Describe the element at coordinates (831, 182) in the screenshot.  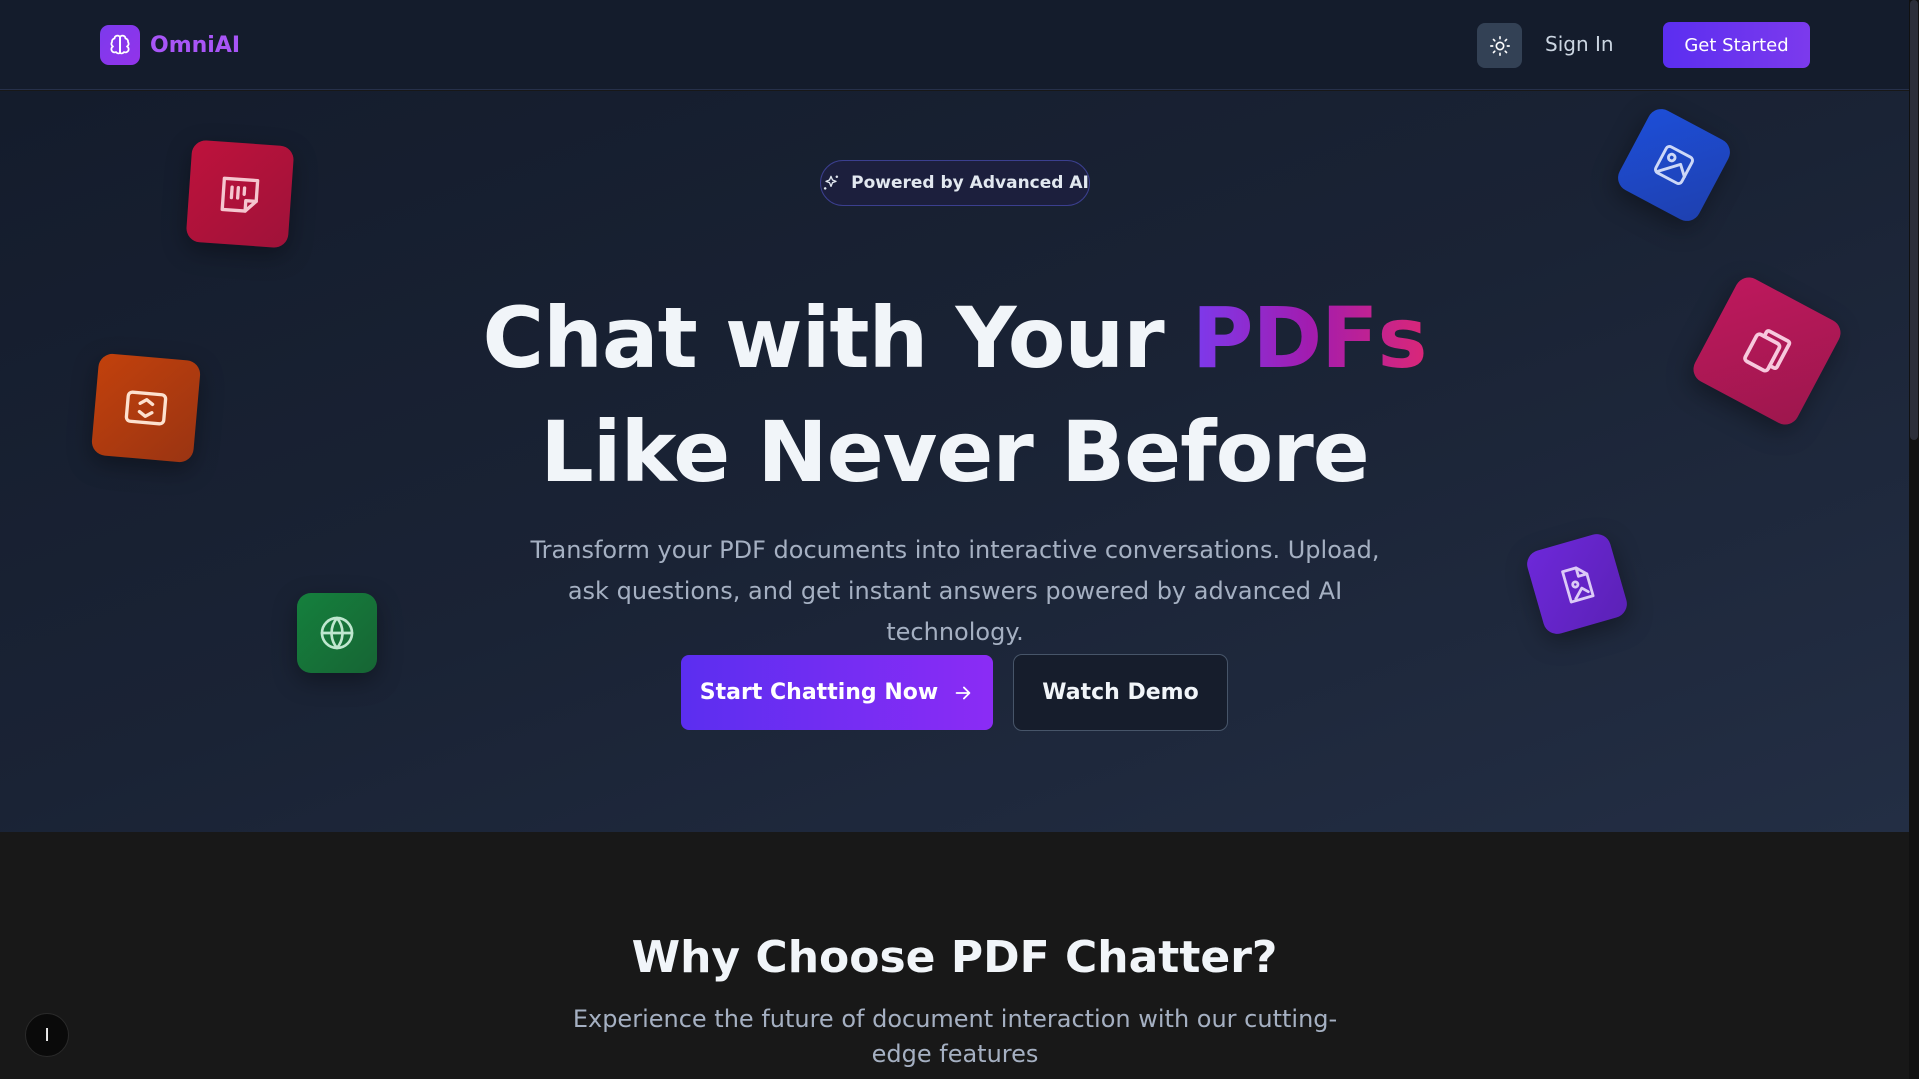
I see `sparkles-icon` at that location.